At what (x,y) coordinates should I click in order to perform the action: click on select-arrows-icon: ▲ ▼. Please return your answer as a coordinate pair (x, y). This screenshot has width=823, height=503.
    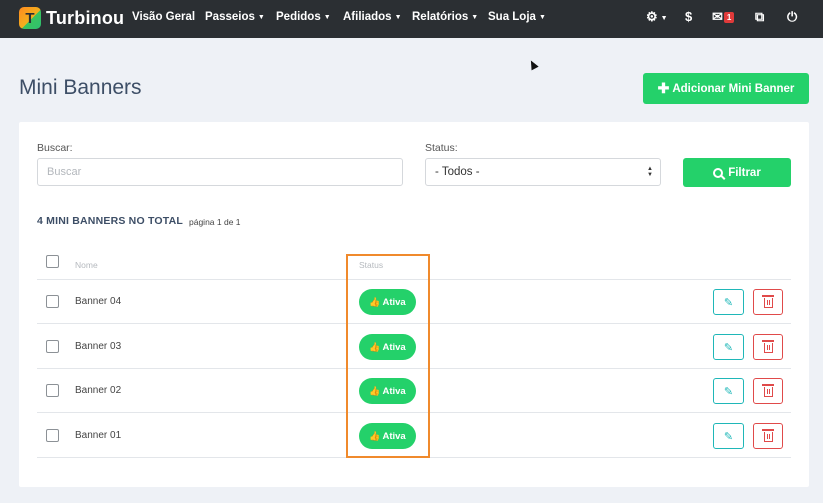
    Looking at the image, I should click on (650, 172).